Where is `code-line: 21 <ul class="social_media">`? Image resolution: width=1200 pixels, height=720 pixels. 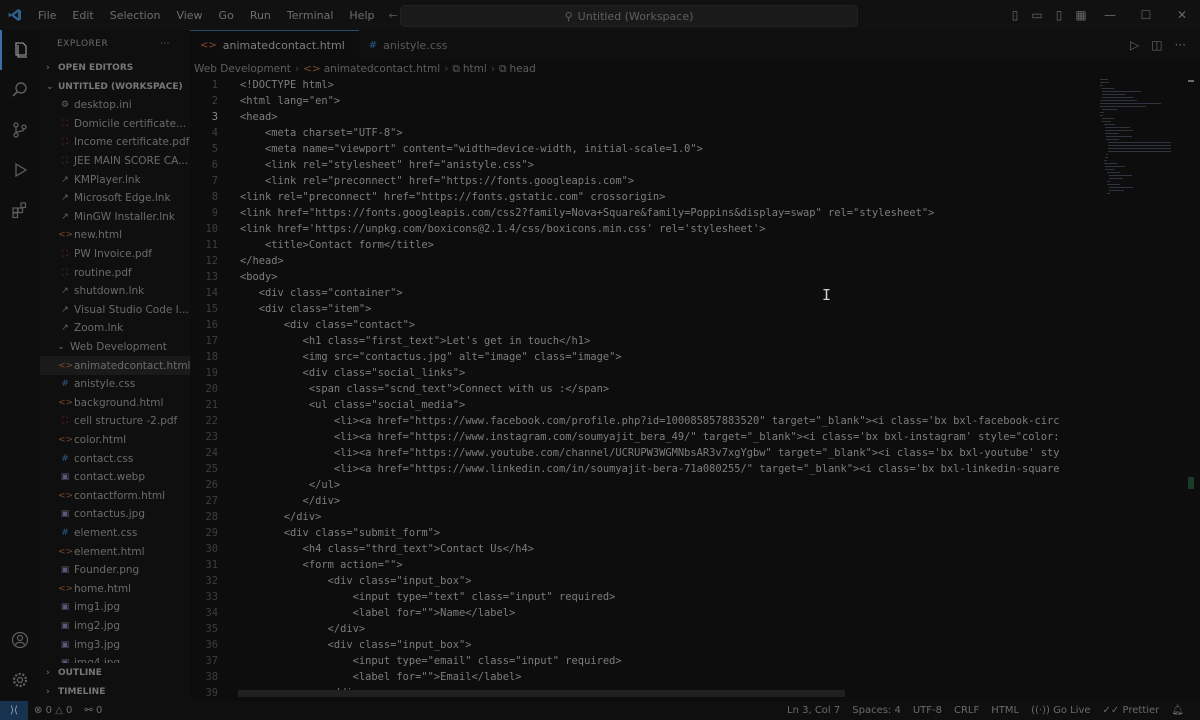
code-line: 21 <ul class="social_media"> is located at coordinates (640, 405).